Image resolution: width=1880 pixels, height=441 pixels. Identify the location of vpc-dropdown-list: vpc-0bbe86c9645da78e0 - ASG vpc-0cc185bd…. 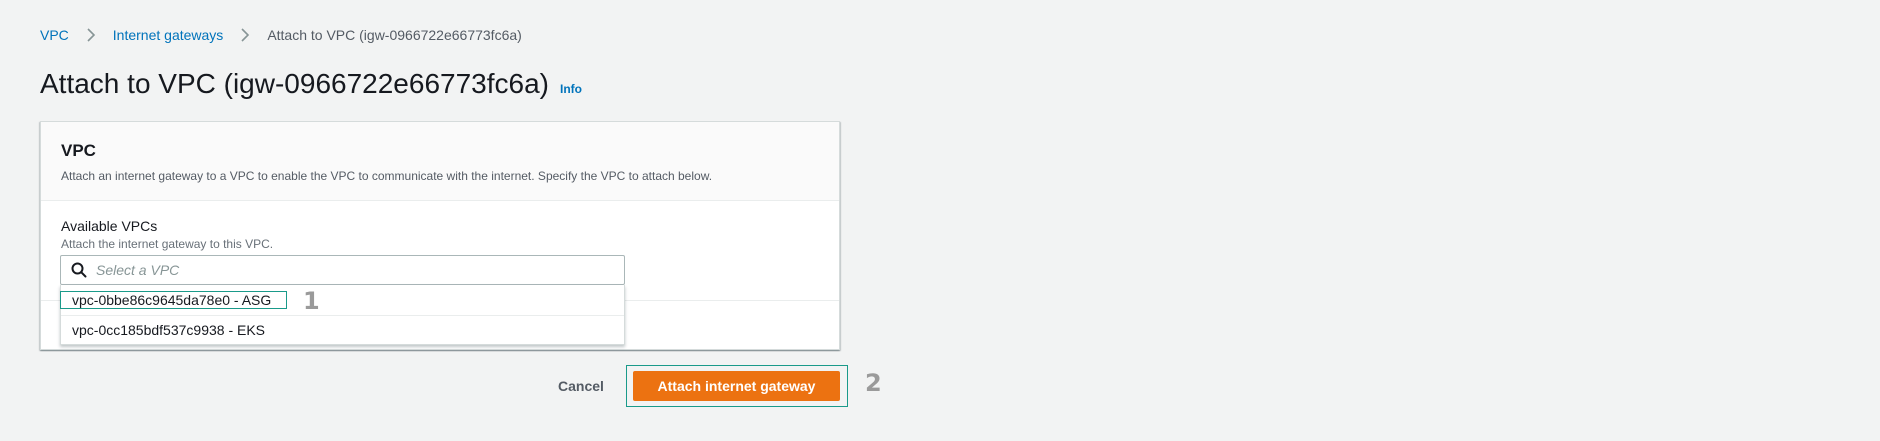
(342, 315).